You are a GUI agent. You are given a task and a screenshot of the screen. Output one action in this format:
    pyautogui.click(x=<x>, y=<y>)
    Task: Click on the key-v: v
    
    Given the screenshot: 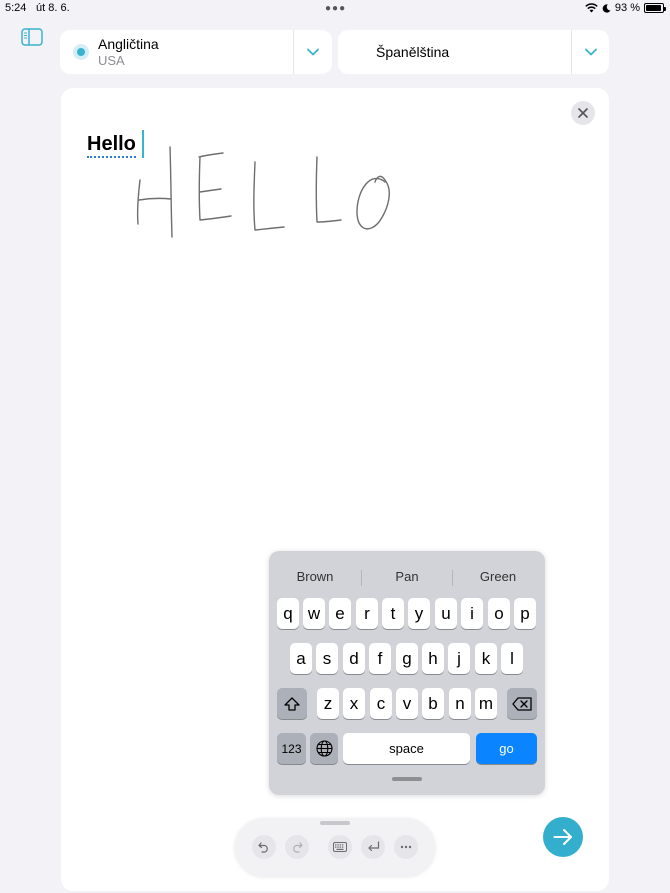 What is the action you would take?
    pyautogui.click(x=407, y=703)
    